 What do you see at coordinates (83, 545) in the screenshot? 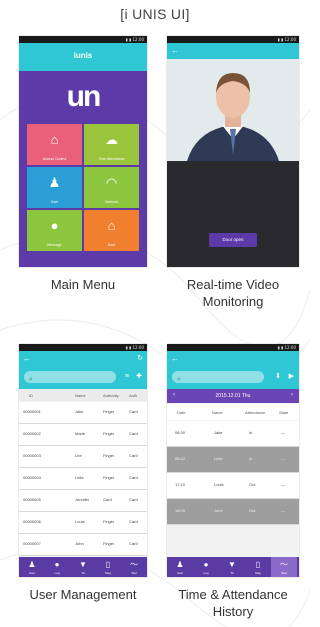
I see `table-row: 00000007 John Finger Card` at bounding box center [83, 545].